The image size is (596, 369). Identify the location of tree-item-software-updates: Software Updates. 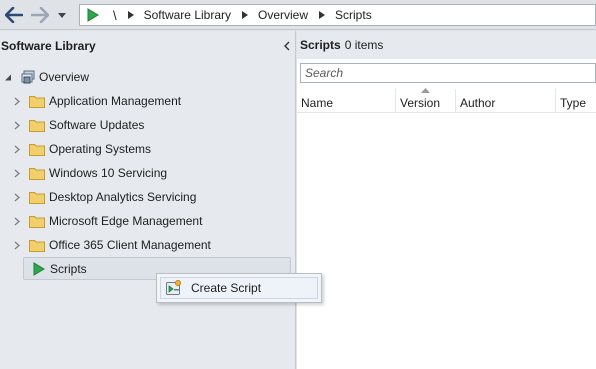
(78, 125).